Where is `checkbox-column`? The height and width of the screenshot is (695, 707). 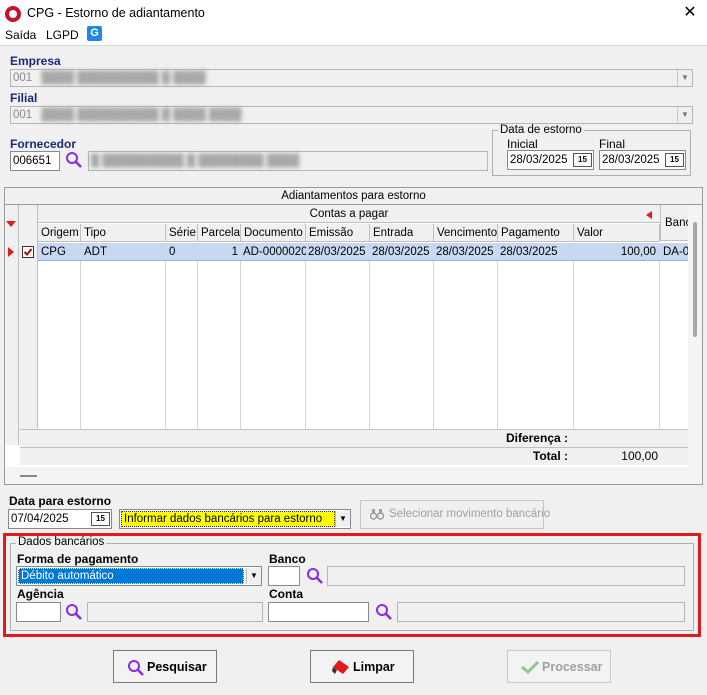
checkbox-column is located at coordinates (28, 325).